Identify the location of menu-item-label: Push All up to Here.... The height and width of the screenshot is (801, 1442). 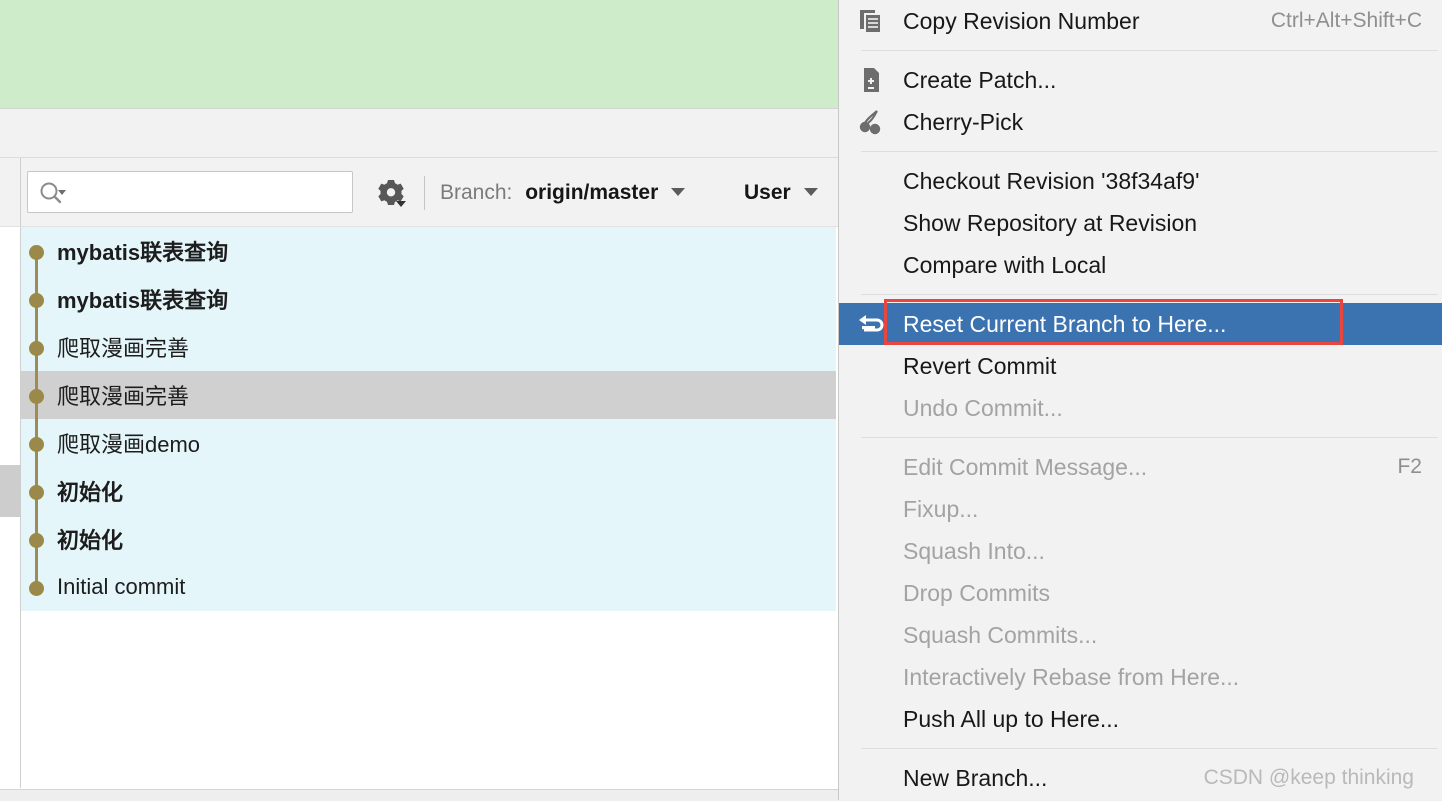
(1011, 718).